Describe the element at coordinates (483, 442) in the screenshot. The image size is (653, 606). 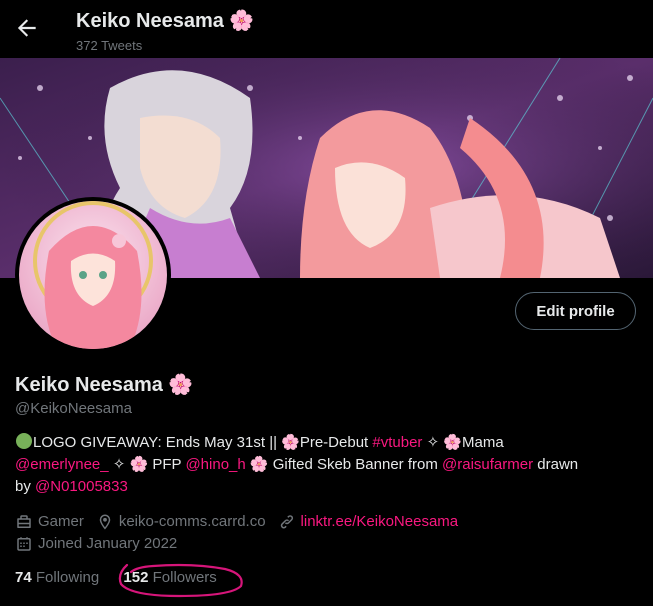
I see `bio-text: Mama` at that location.